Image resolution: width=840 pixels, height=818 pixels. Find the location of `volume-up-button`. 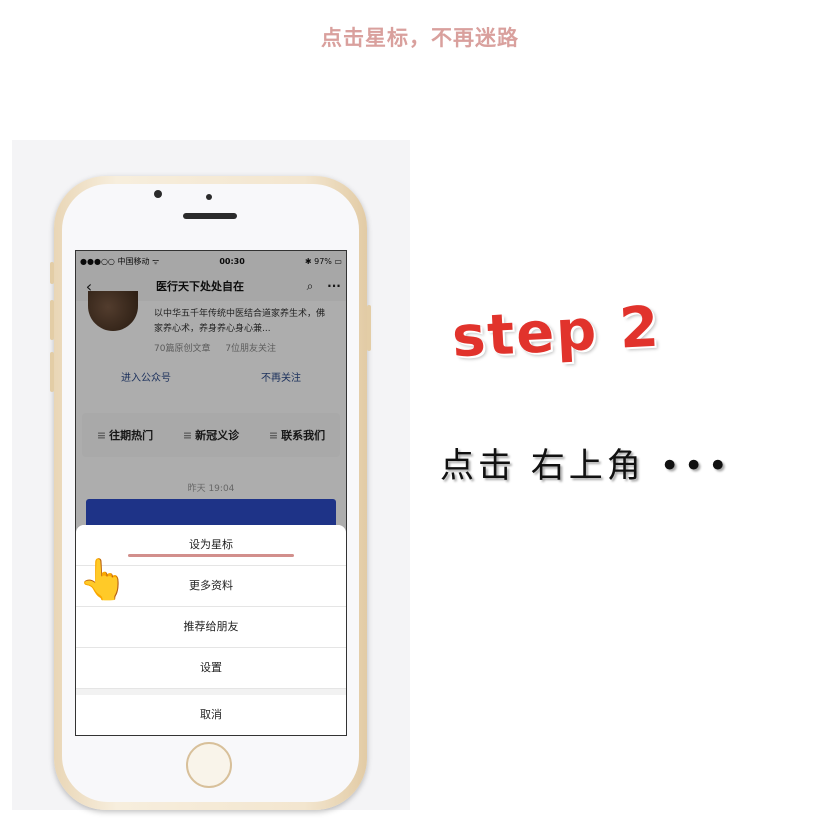

volume-up-button is located at coordinates (52, 320).